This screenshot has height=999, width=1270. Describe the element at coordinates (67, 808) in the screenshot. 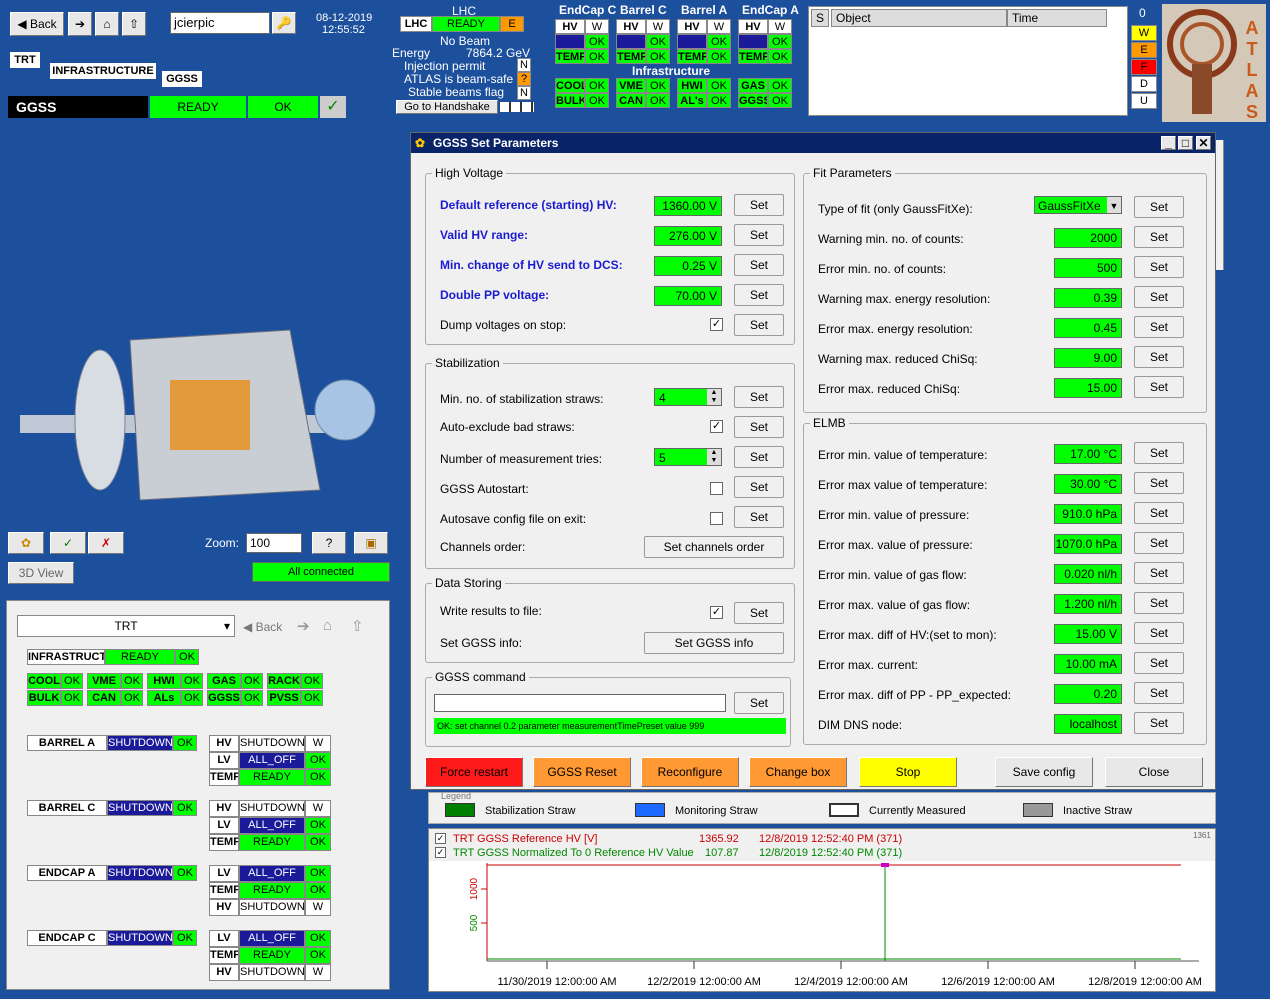

I see `tree-part-name: BARREL C` at that location.